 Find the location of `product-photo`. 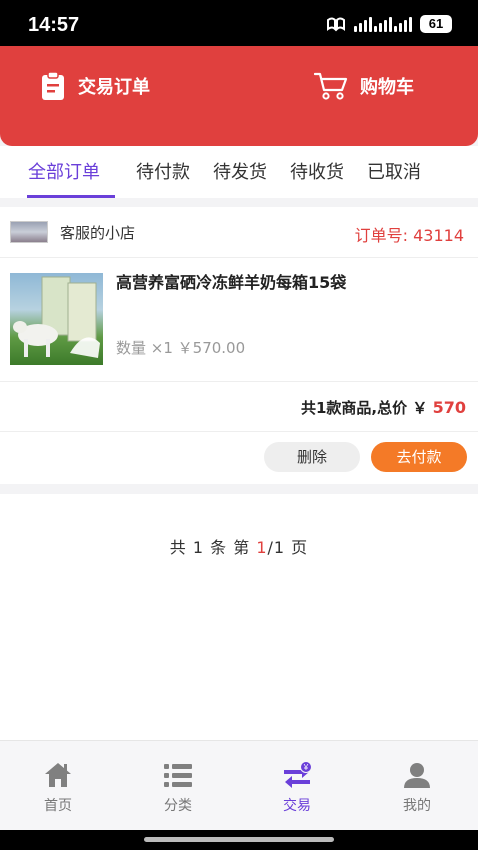

product-photo is located at coordinates (56, 317).